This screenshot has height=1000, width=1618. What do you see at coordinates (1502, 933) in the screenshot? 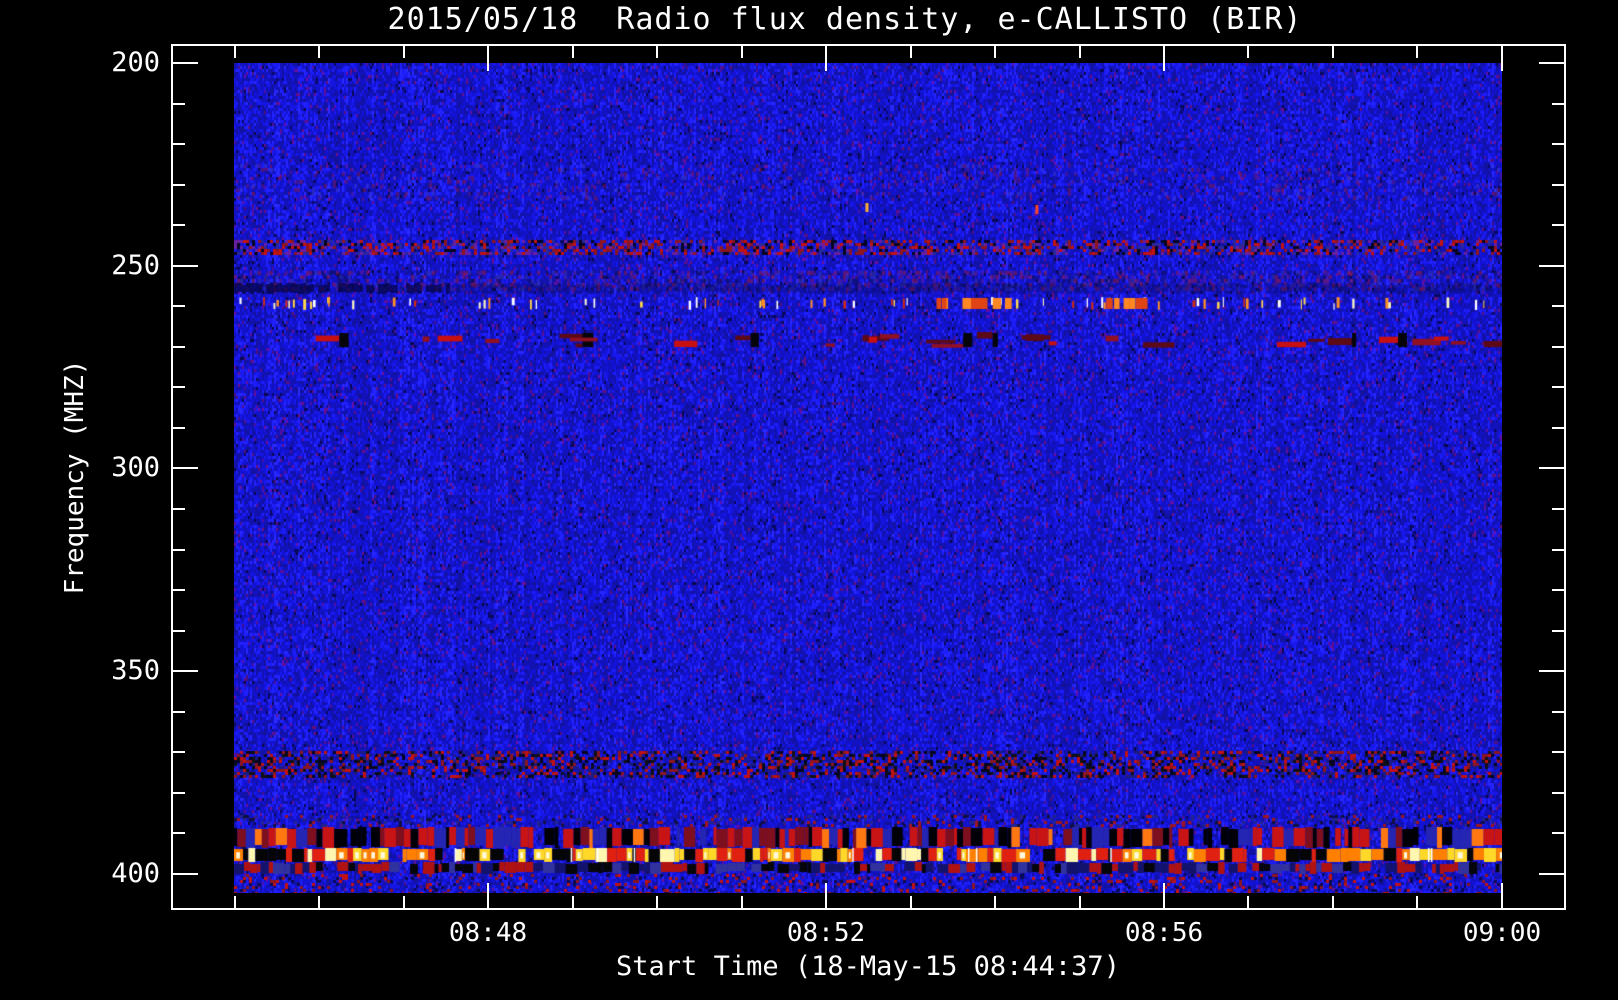
I see `x-tick-label: 09:00` at bounding box center [1502, 933].